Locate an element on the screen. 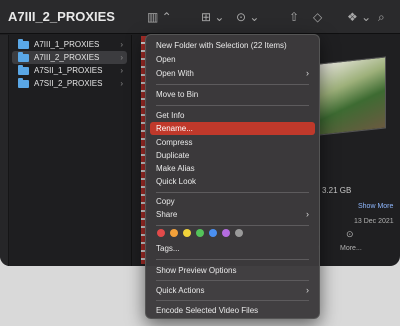 This screenshot has height=326, width=400. menu-item-make-alias: Make Alias is located at coordinates (232, 168).